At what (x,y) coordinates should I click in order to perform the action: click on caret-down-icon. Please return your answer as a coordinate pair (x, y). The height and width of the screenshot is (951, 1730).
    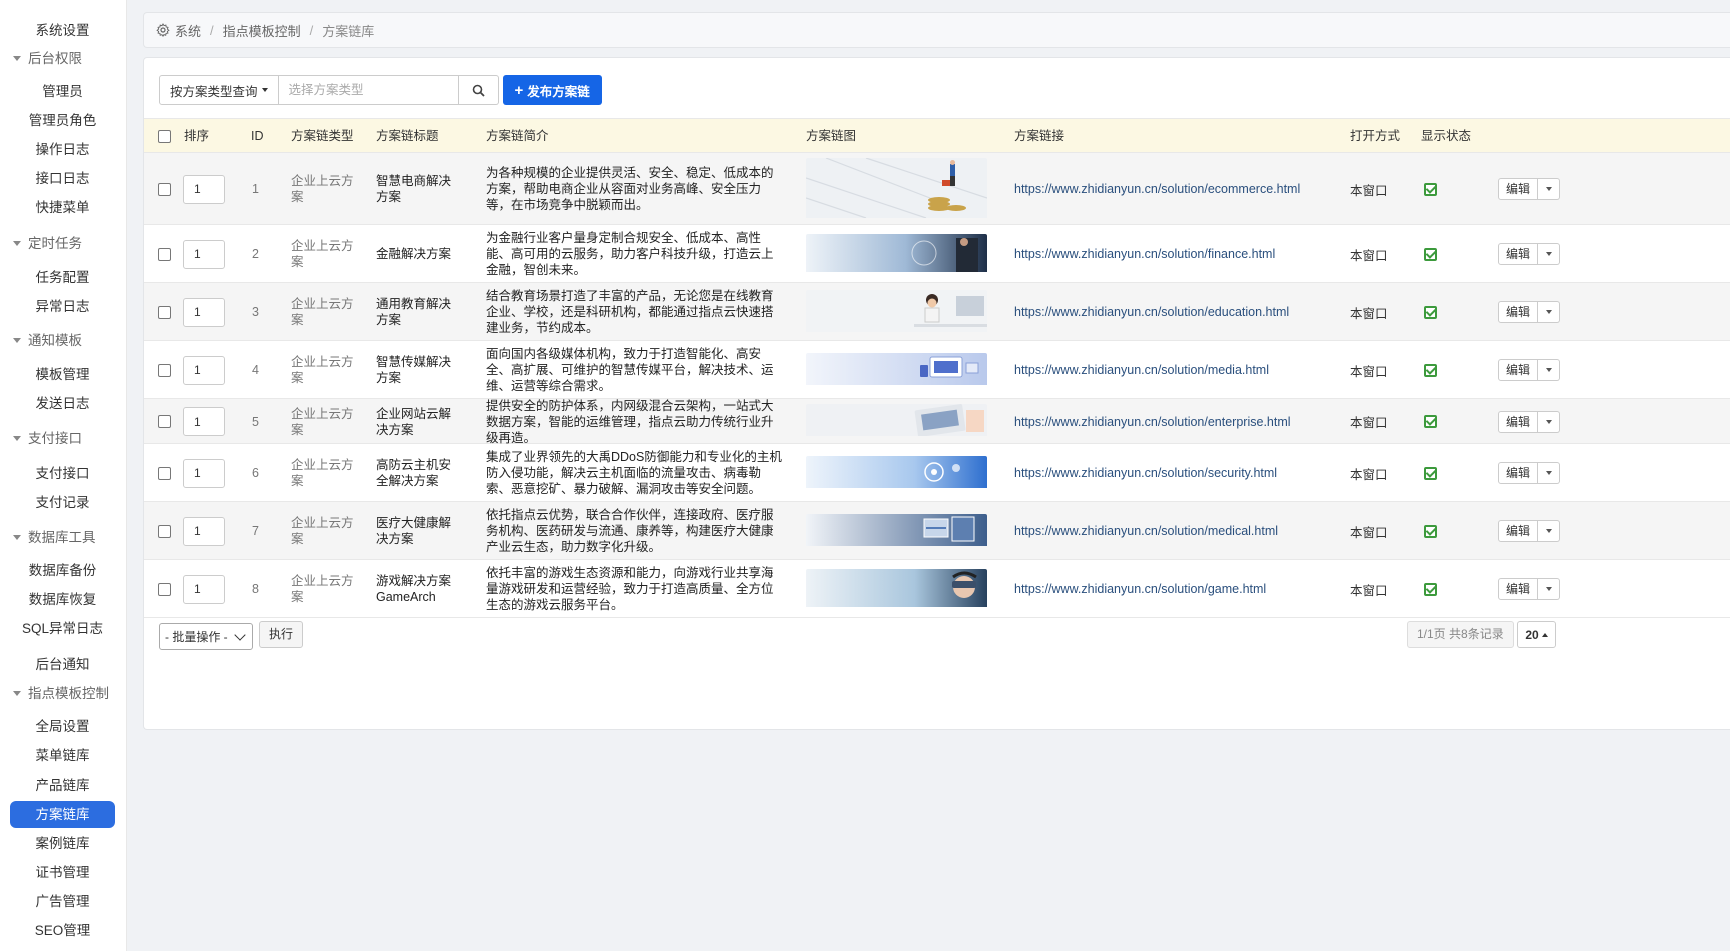
    Looking at the image, I should click on (1548, 473).